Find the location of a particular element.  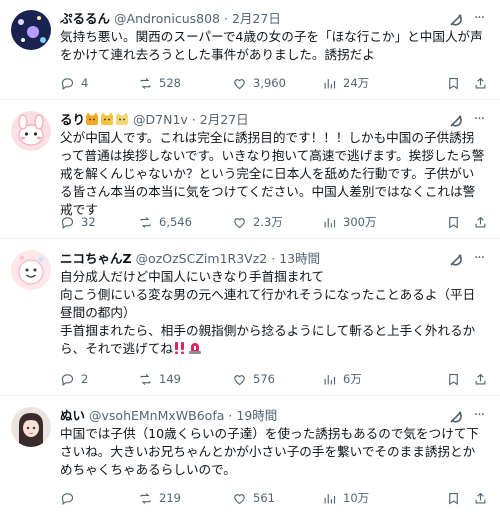

user-handle: @ozOzSCZim1R3Vz2 is located at coordinates (202, 258).